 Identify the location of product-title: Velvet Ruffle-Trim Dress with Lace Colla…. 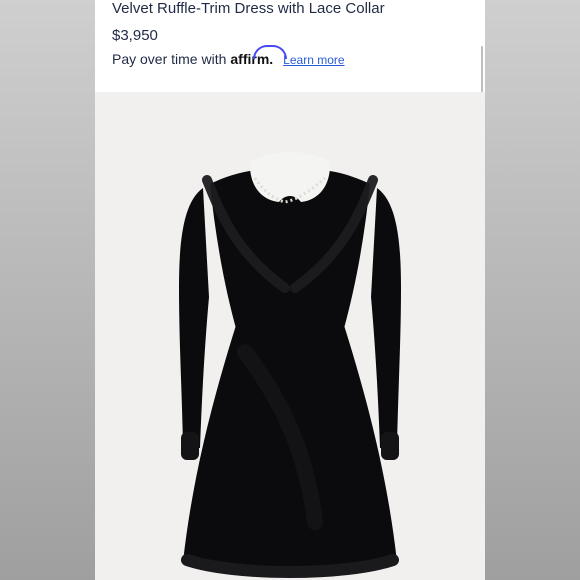
(248, 8).